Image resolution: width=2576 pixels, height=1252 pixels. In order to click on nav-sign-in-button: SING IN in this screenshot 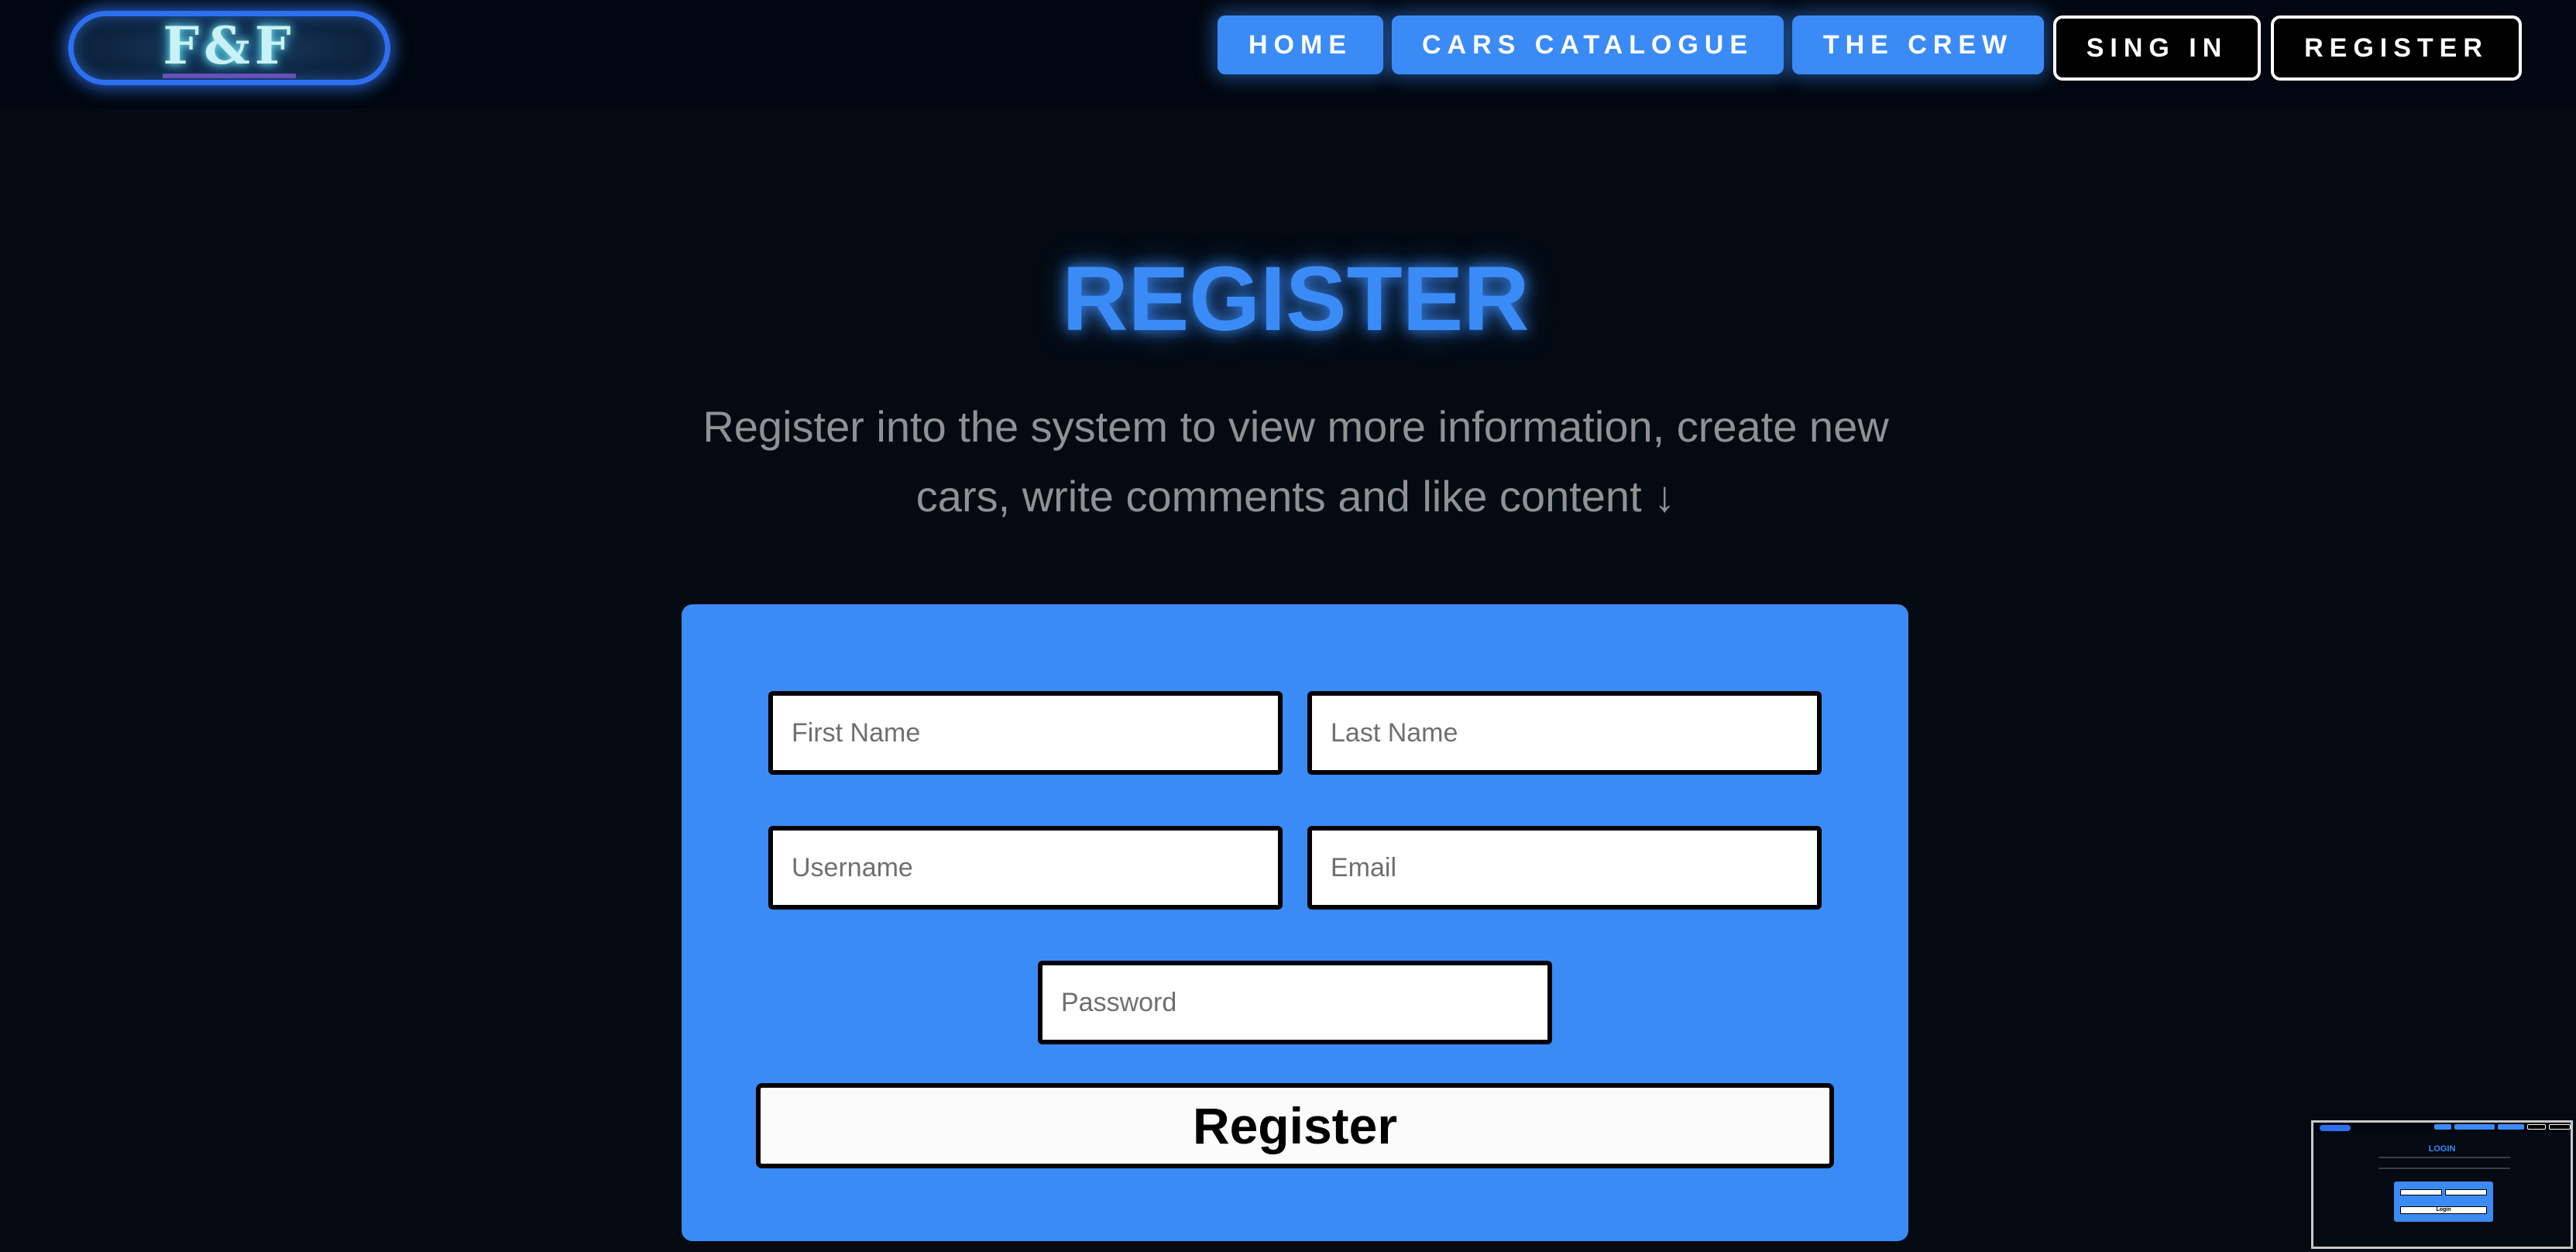, I will do `click(2157, 48)`.